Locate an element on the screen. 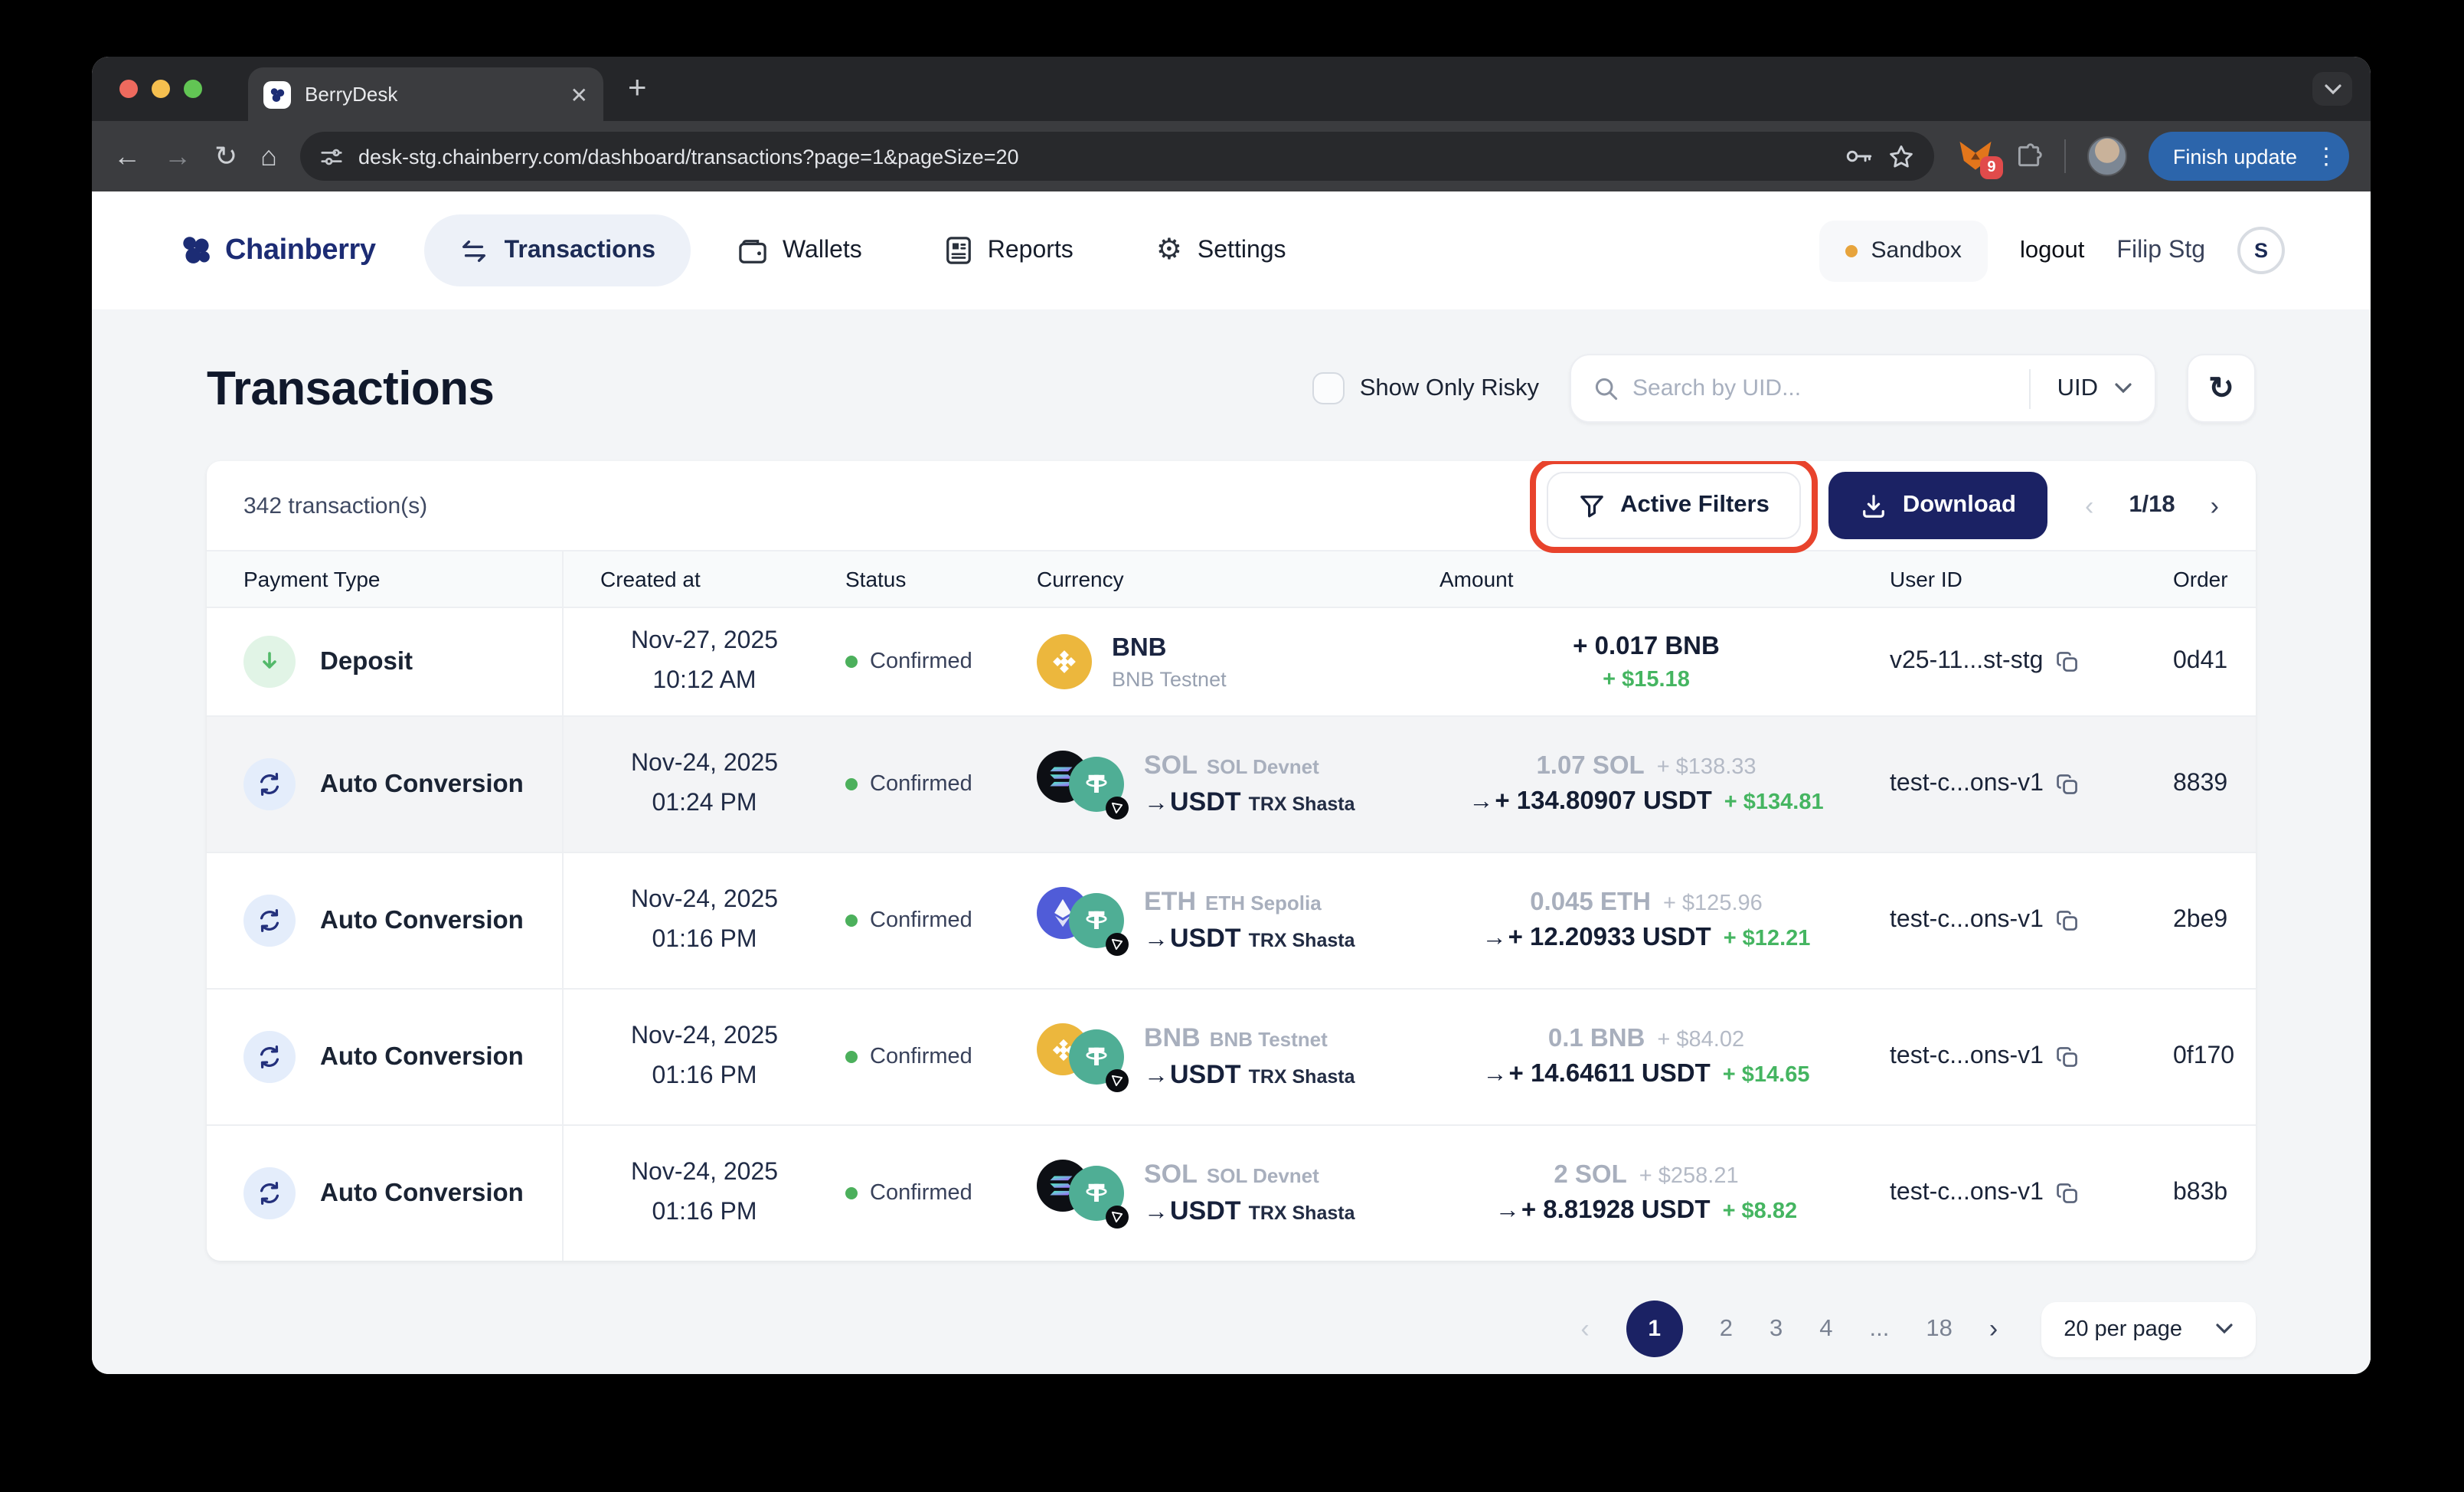 This screenshot has height=1492, width=2464. metamask-badge: 9 is located at coordinates (1991, 167).